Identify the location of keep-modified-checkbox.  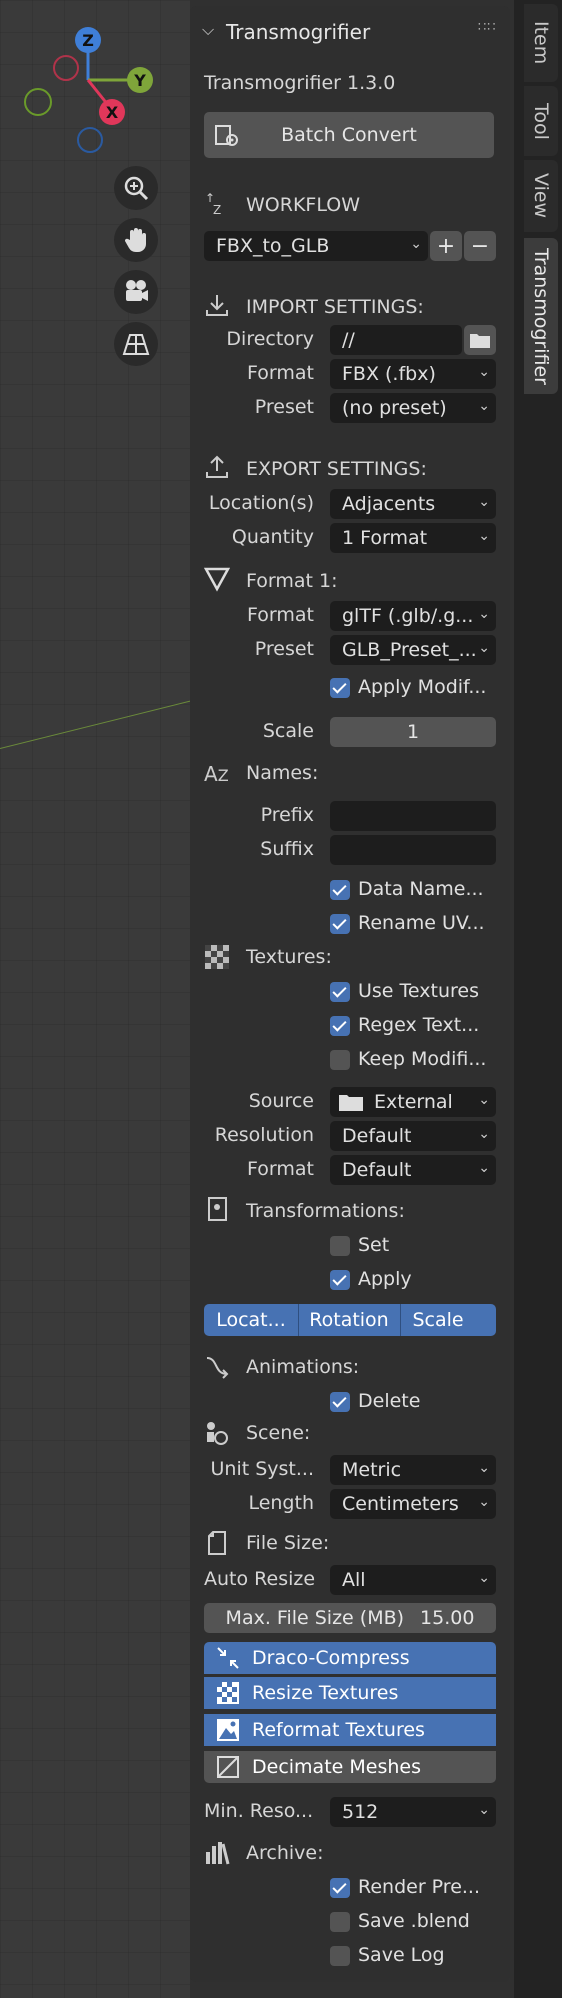
(340, 1060).